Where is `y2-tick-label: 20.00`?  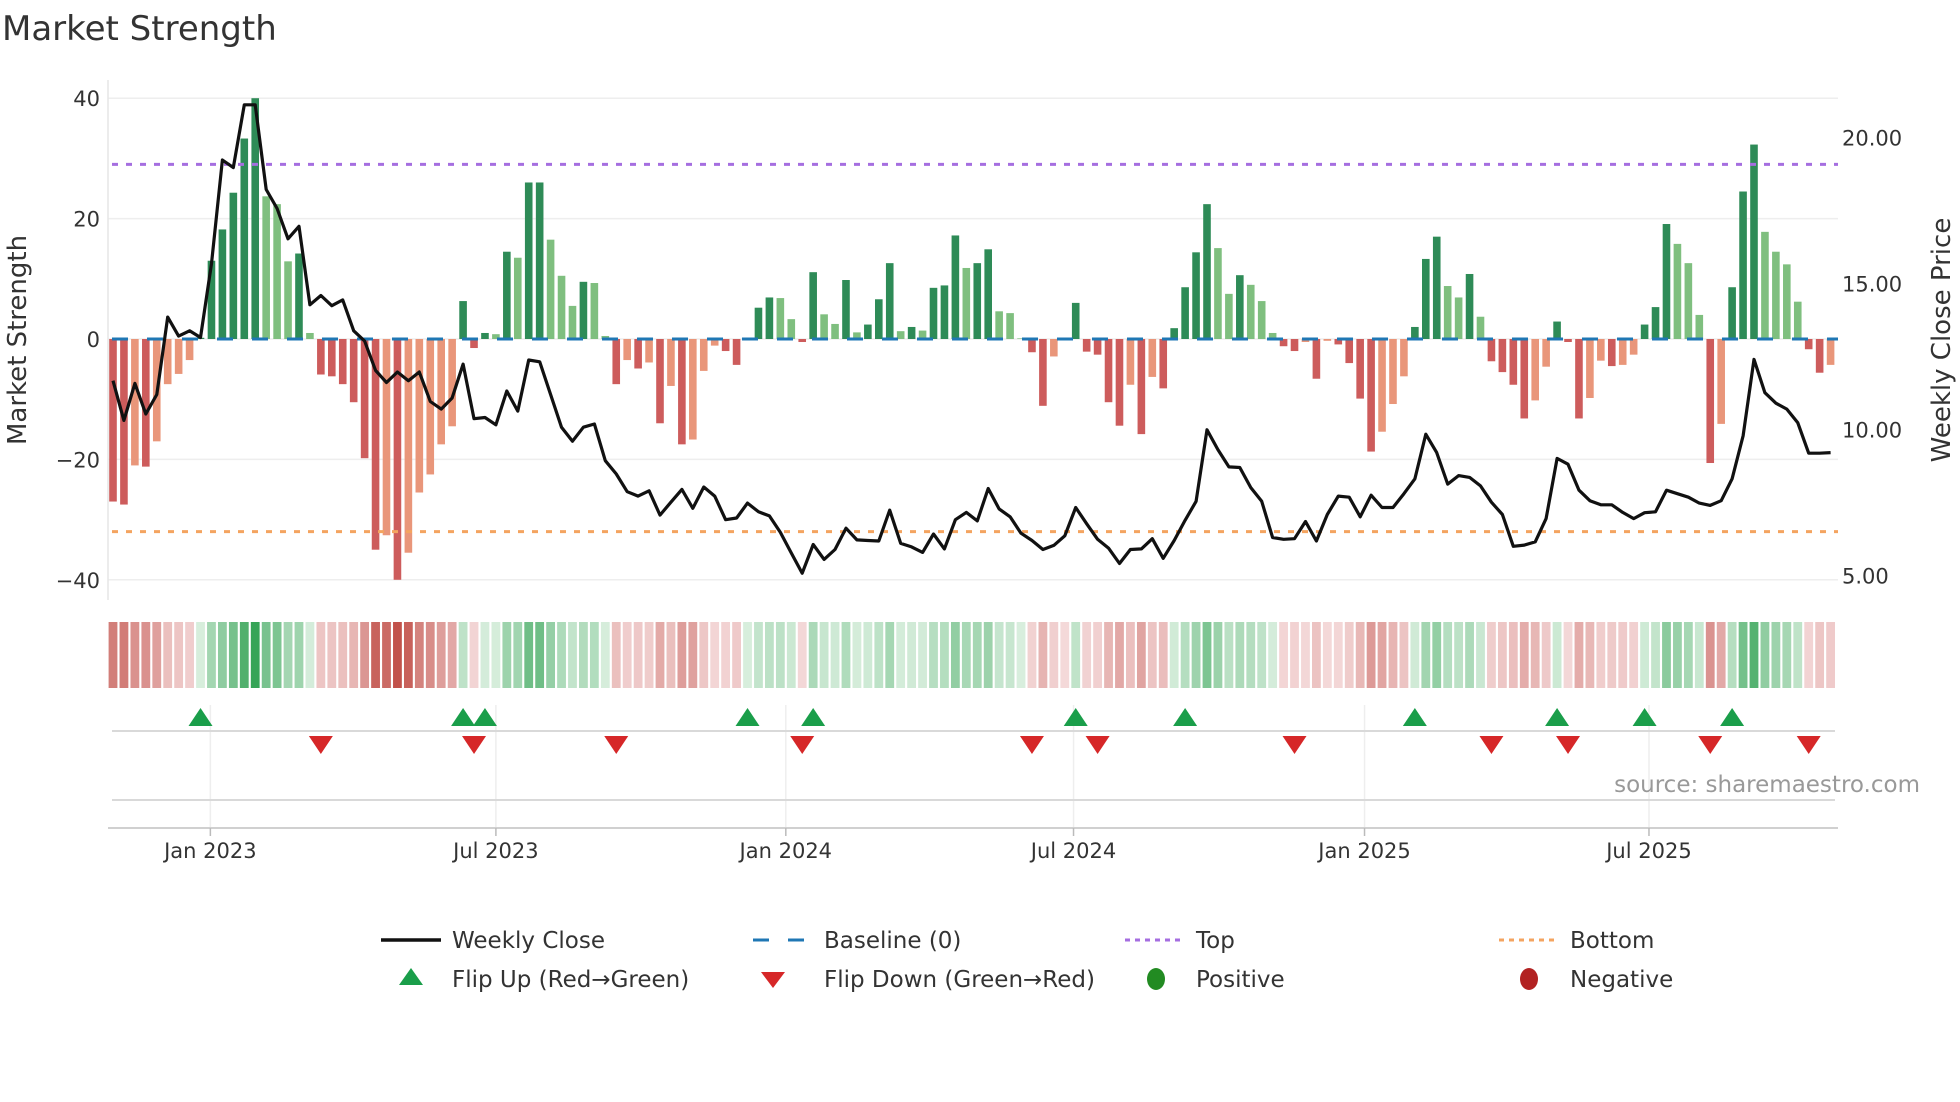
y2-tick-label: 20.00 is located at coordinates (1872, 139).